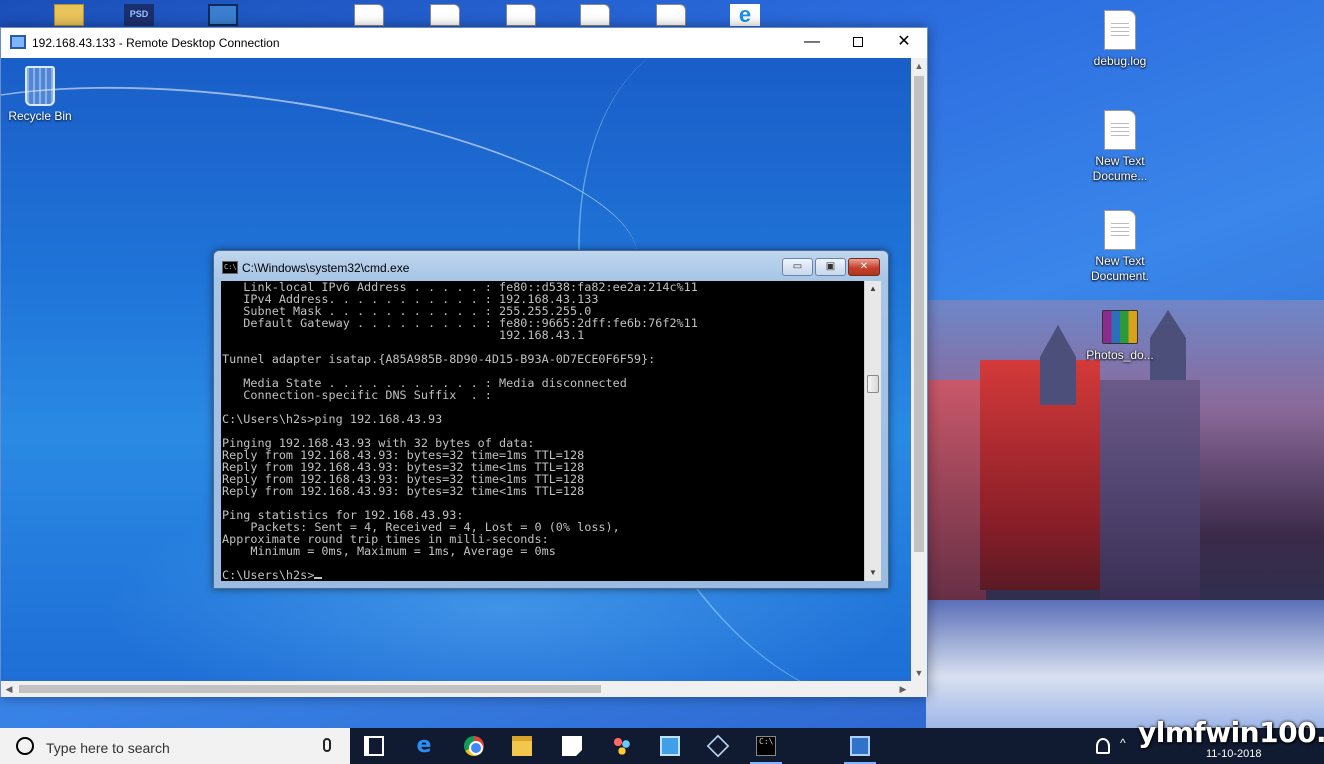 The width and height of the screenshot is (1324, 764). I want to click on show-hidden-icons-button: ^, so click(1123, 743).